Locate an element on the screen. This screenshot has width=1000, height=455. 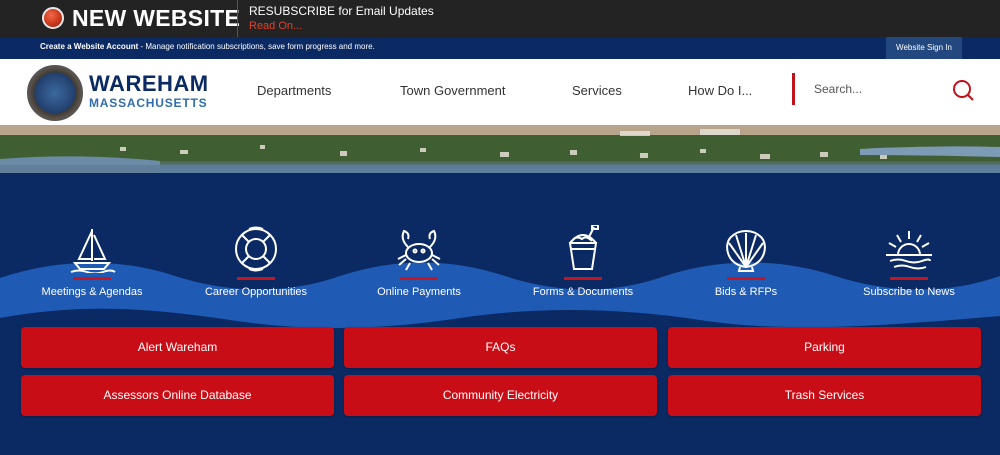
assessors-database-button: Assessors Online Database is located at coordinates (177, 395).